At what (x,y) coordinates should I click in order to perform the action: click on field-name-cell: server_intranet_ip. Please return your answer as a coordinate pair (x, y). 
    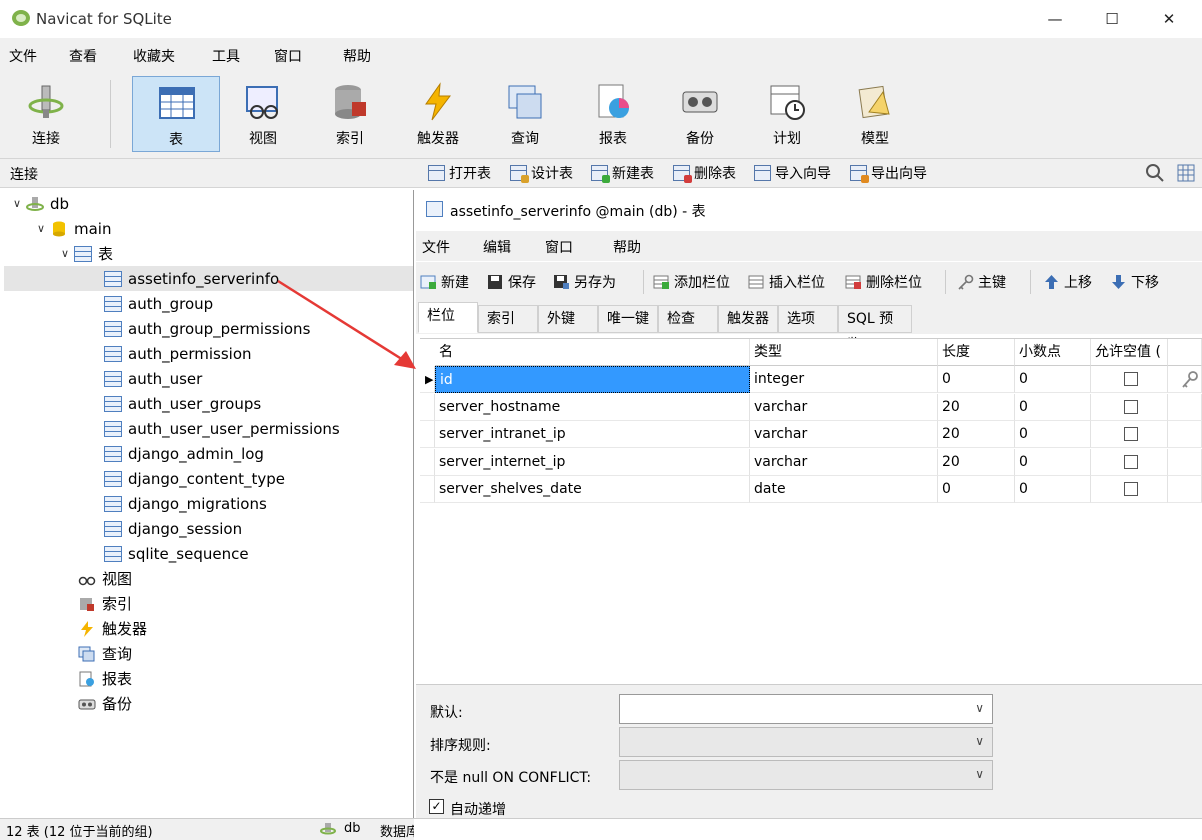
    Looking at the image, I should click on (592, 434).